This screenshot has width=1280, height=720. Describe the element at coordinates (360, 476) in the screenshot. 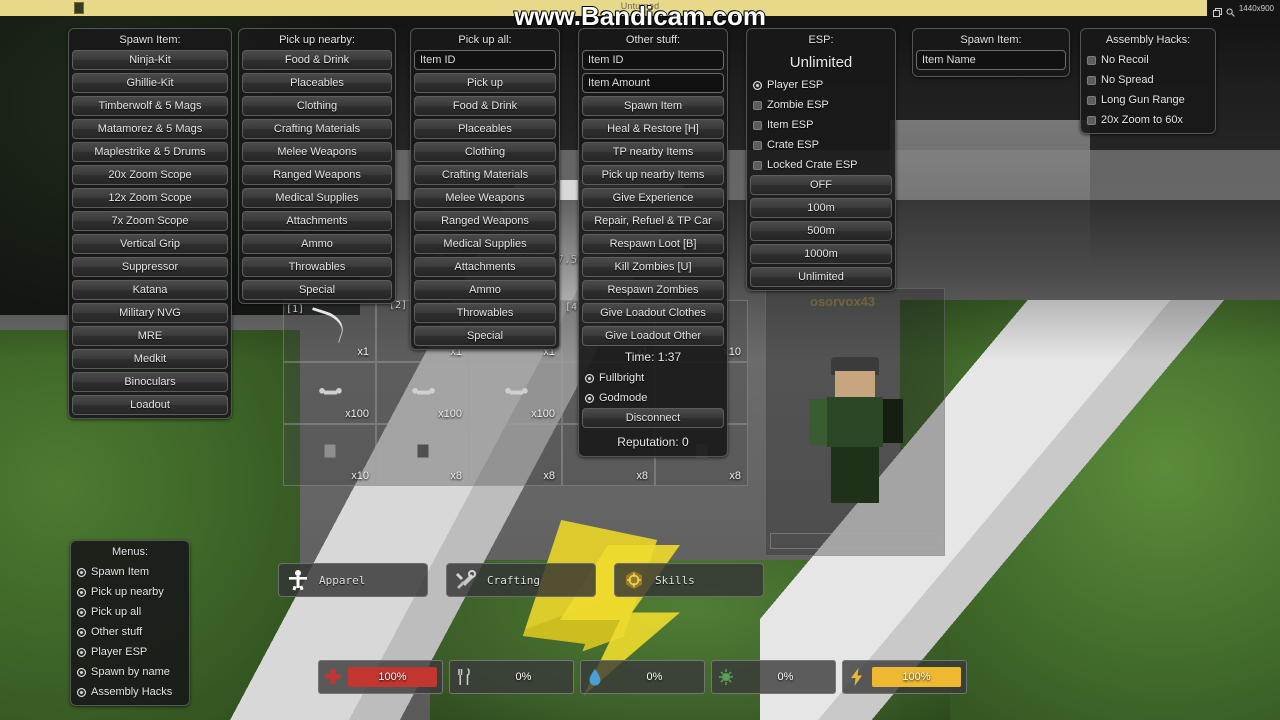

I see `inventory-slot-quantity: x10` at that location.